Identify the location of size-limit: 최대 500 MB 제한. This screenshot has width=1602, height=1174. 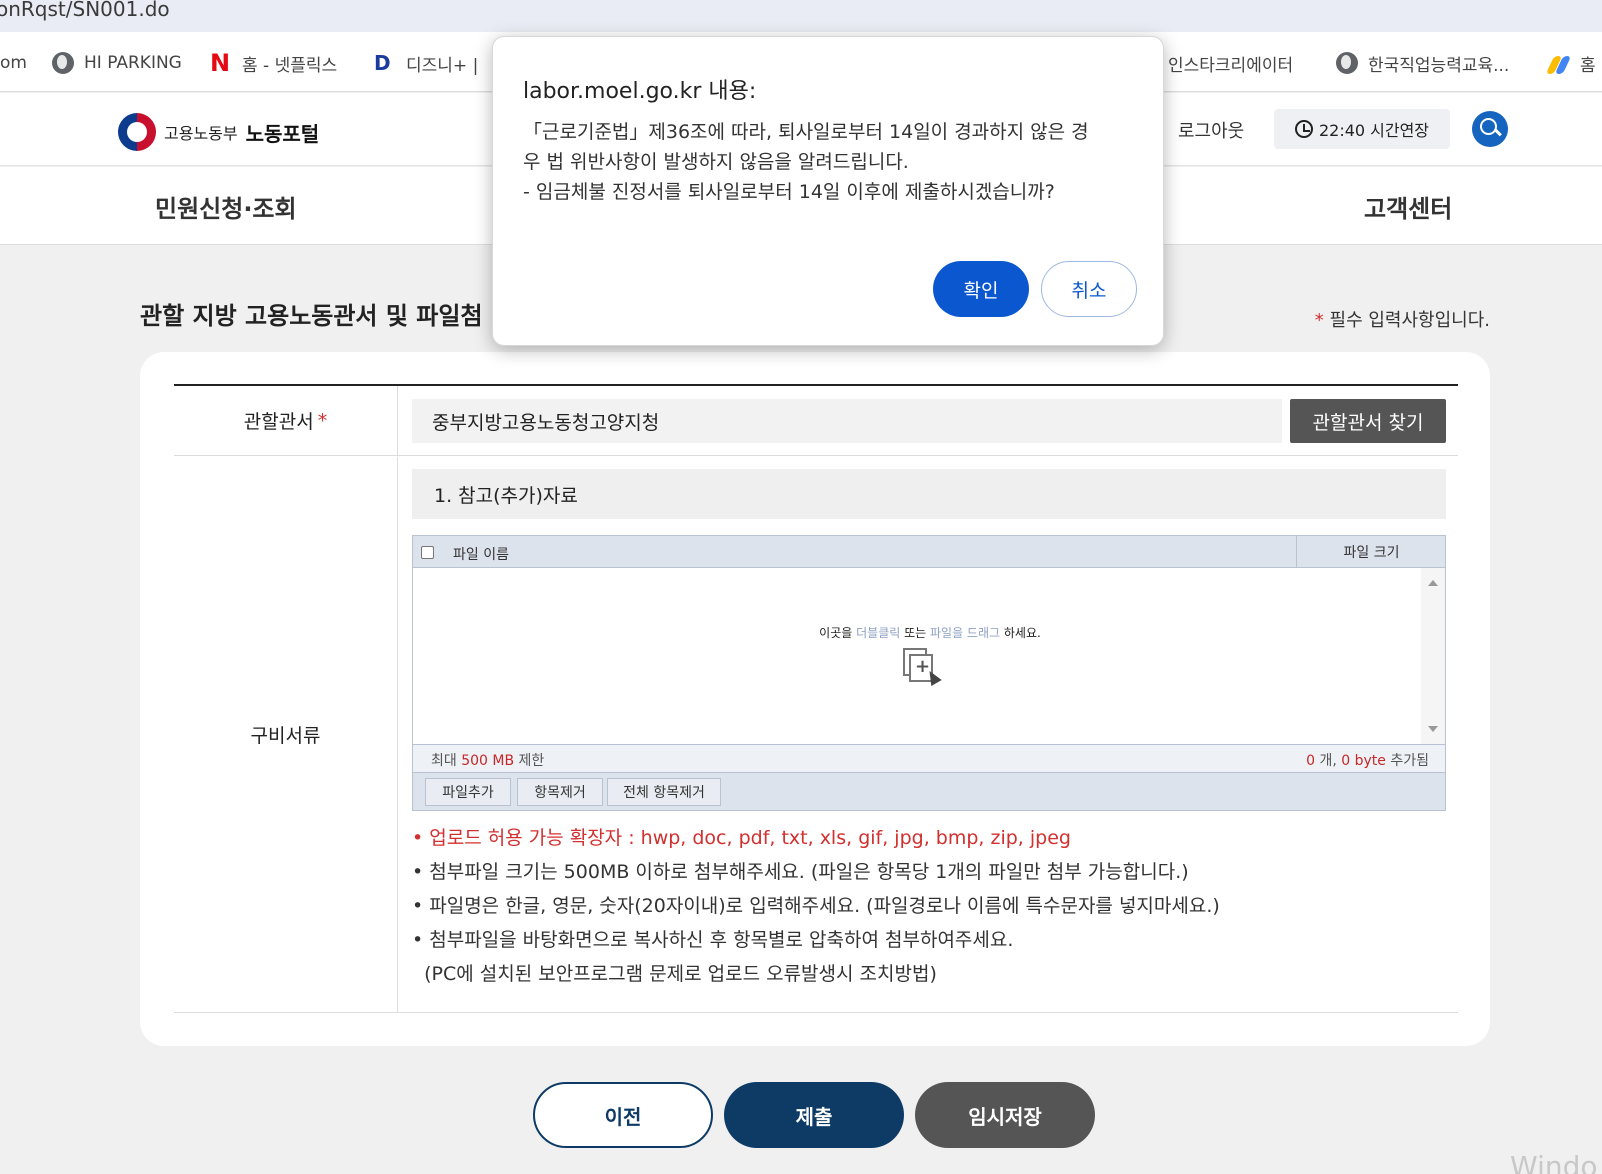
(487, 760).